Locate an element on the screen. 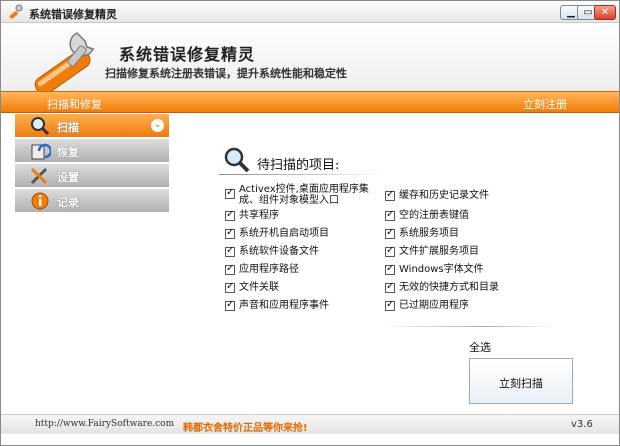  chevron-down-icon: ⌄ is located at coordinates (157, 125).